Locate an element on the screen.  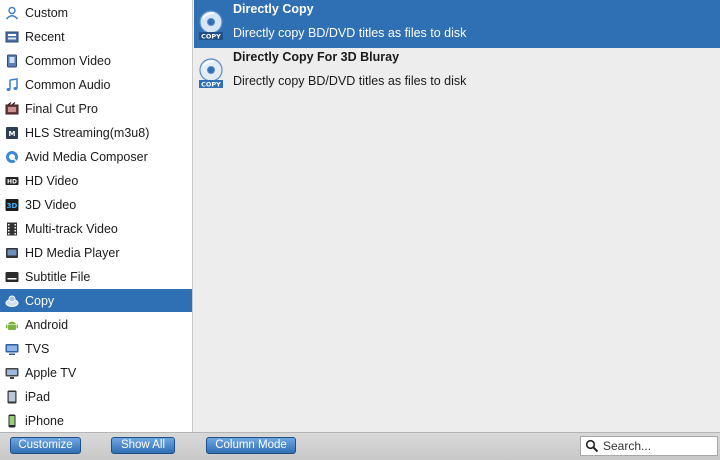
tv-icon is located at coordinates (12, 349).